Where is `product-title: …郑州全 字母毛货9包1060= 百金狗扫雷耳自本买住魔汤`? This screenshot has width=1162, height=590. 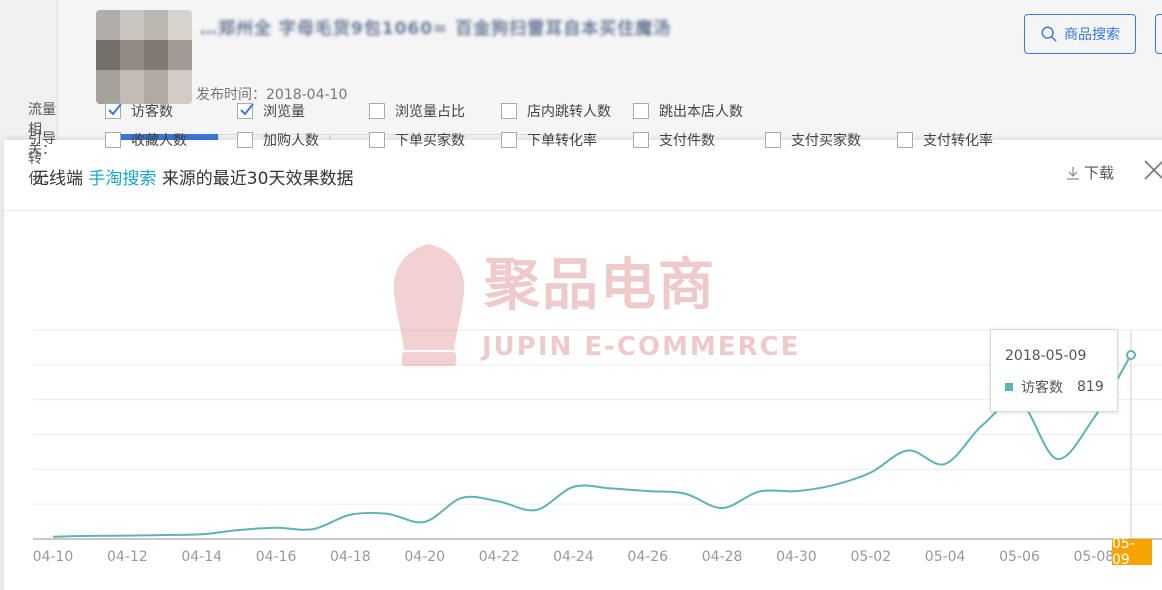
product-title: …郑州全 字母毛货9包1060= 百金狗扫雷耳自本买住魔汤 is located at coordinates (435, 26).